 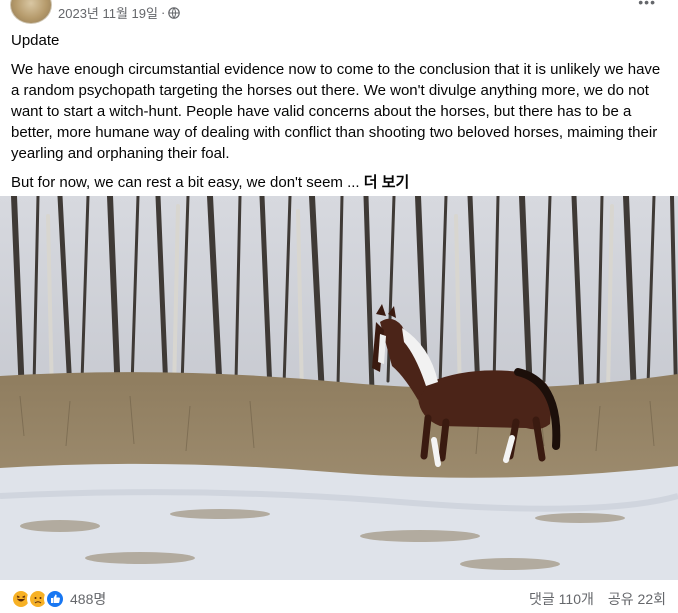 What do you see at coordinates (647, 5) in the screenshot?
I see `more-dots-icon: •••` at bounding box center [647, 5].